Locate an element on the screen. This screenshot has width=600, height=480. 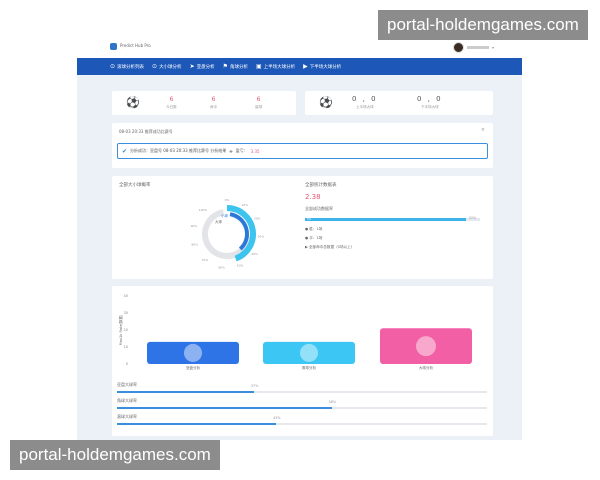
user-name is located at coordinates (478, 47).